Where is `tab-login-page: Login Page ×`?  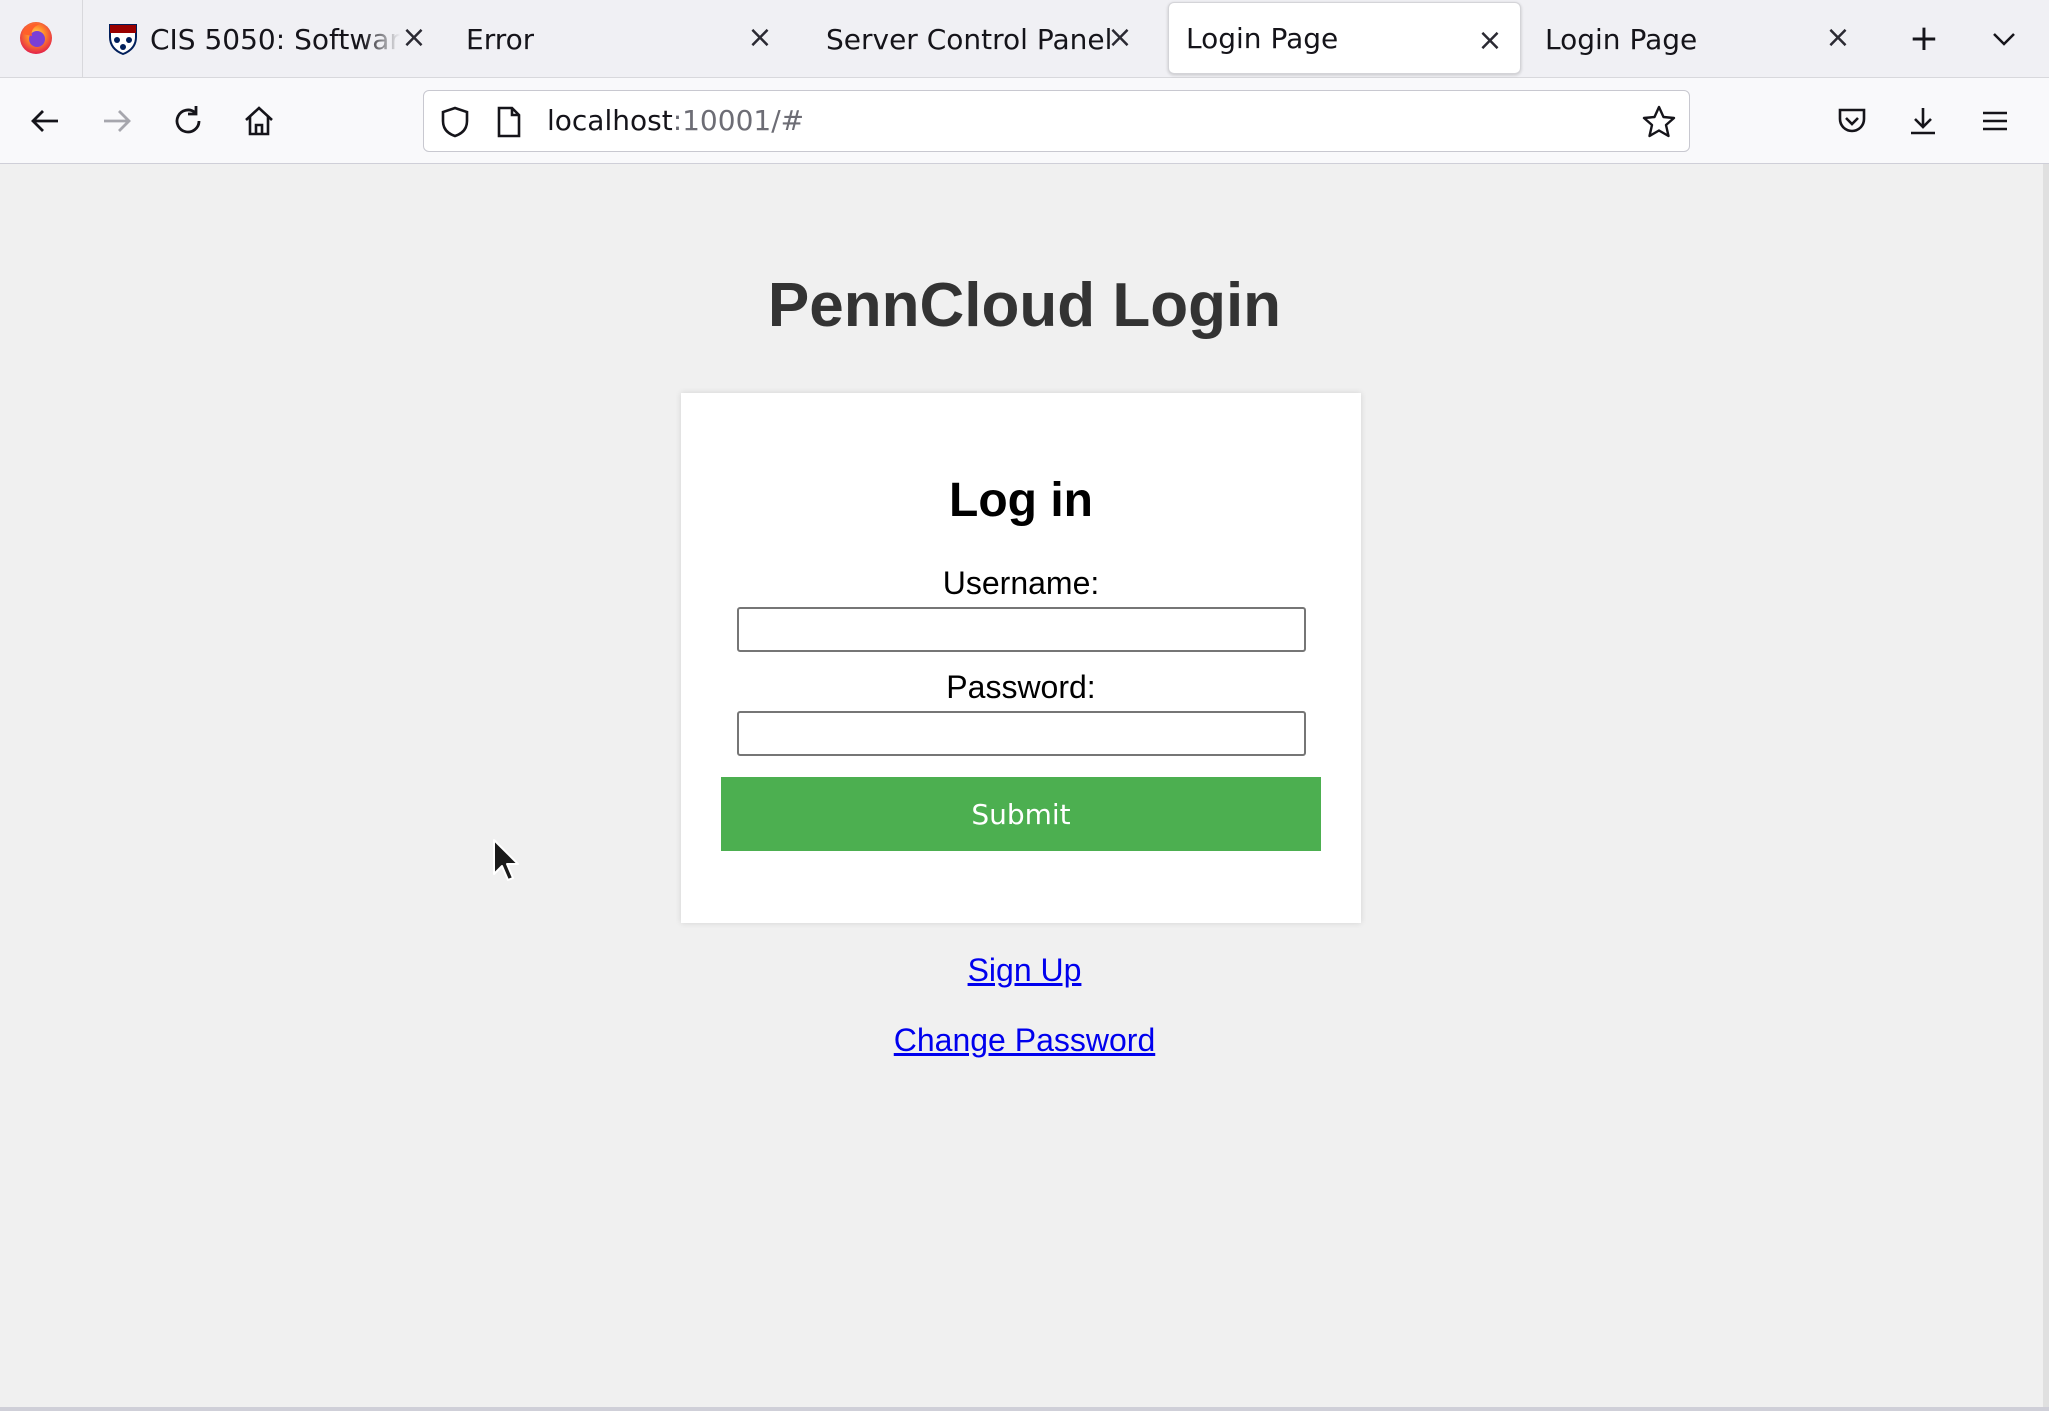 tab-login-page: Login Page × is located at coordinates (1698, 39).